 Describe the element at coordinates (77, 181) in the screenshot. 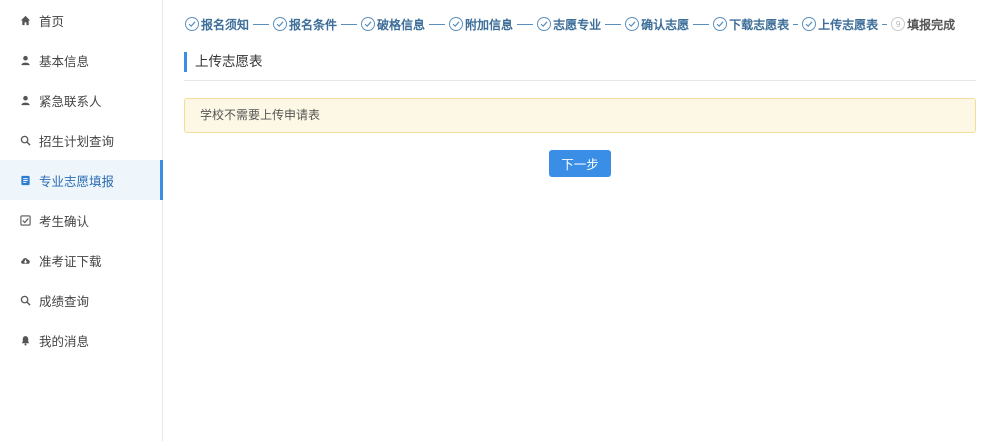

I see `sidebar-item-label: 专业志愿填报` at that location.